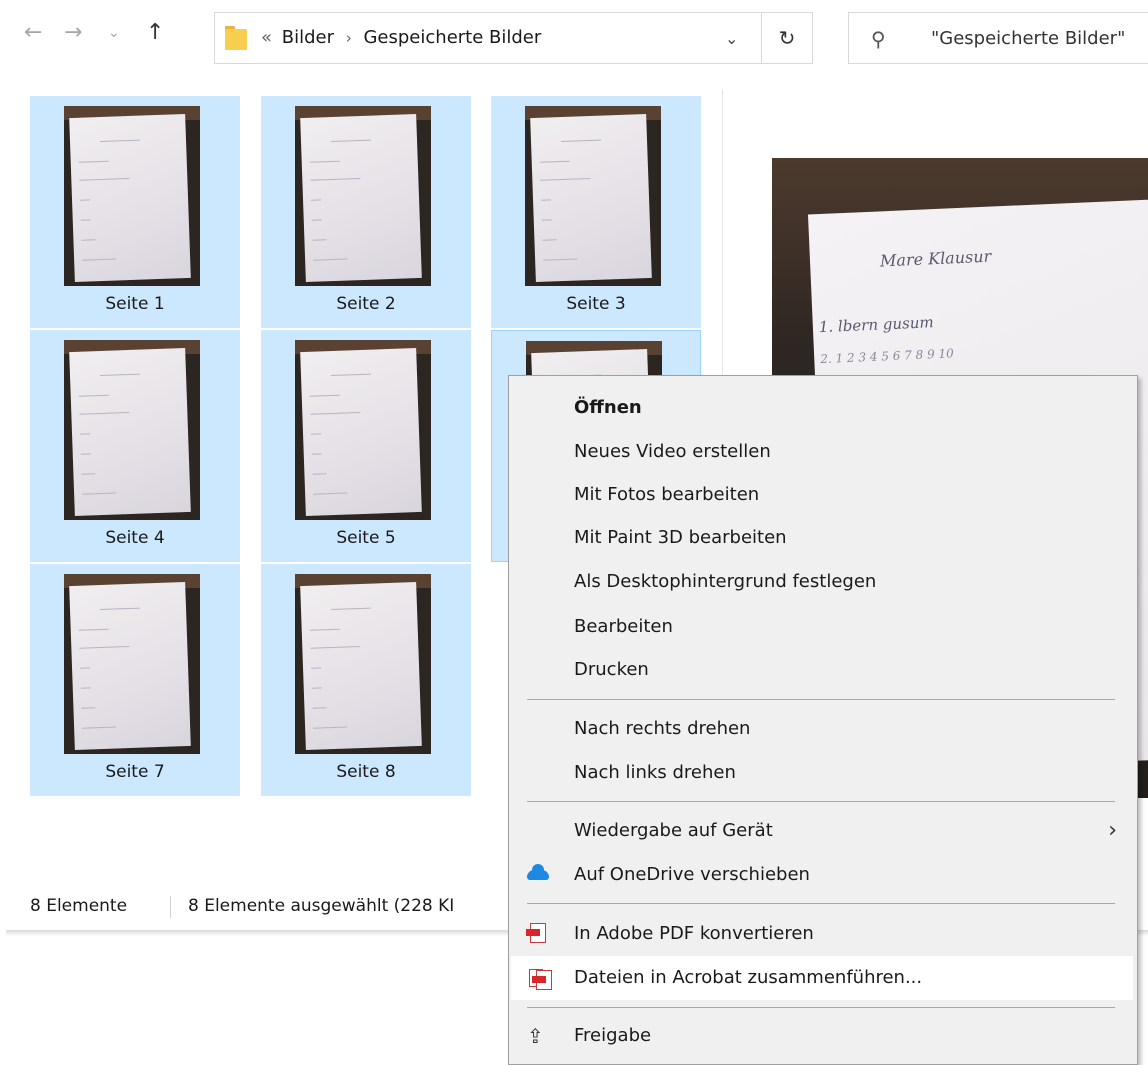 This screenshot has width=1148, height=1065. Describe the element at coordinates (823, 452) in the screenshot. I see `menu-item-new-video: Neues Video erstellen` at that location.